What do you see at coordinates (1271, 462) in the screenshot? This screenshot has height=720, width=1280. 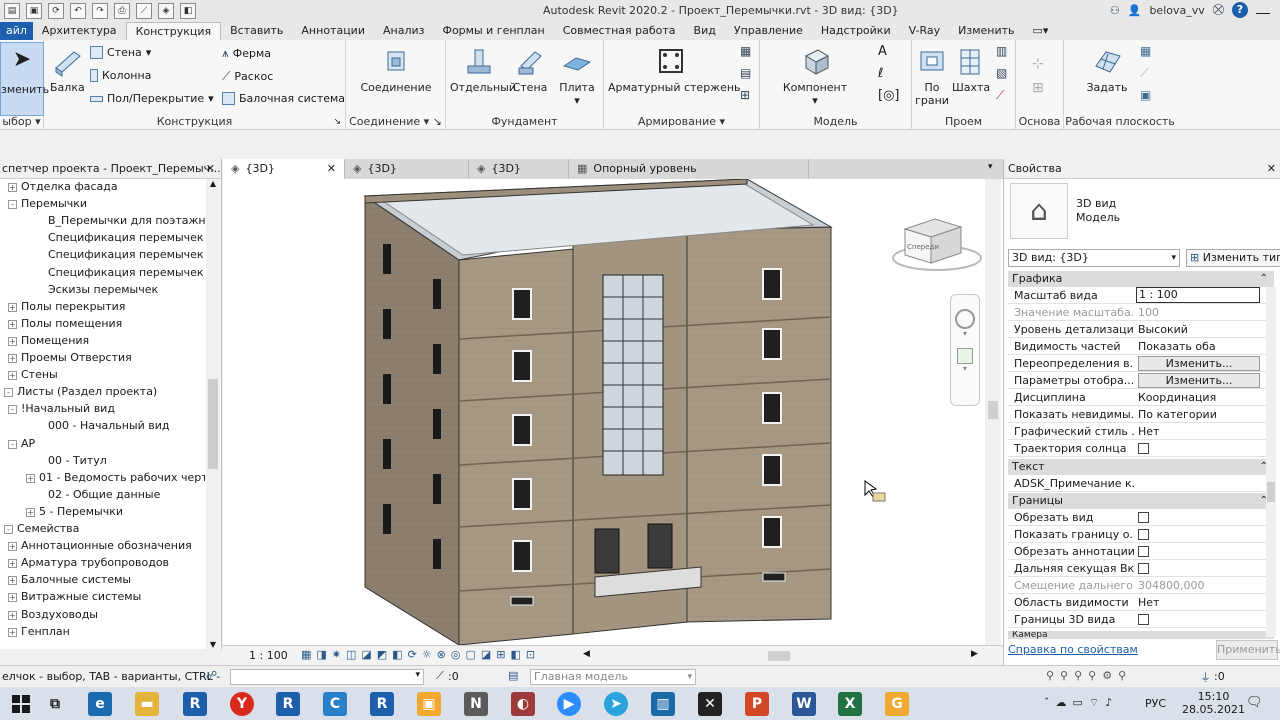 I see `props-scrollbar` at bounding box center [1271, 462].